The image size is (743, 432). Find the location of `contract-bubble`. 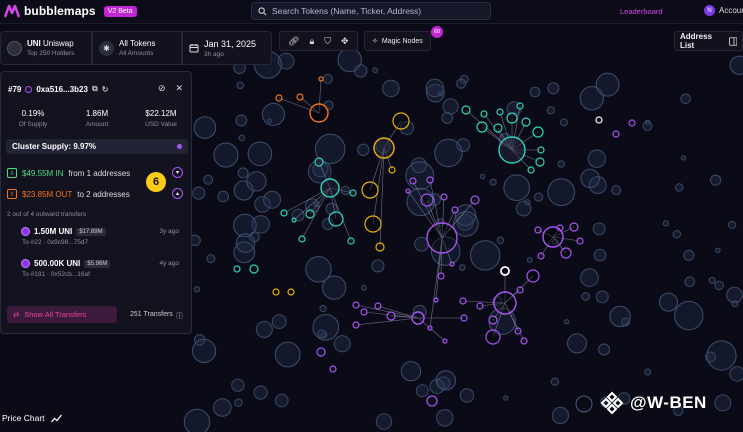

contract-bubble is located at coordinates (599, 120).